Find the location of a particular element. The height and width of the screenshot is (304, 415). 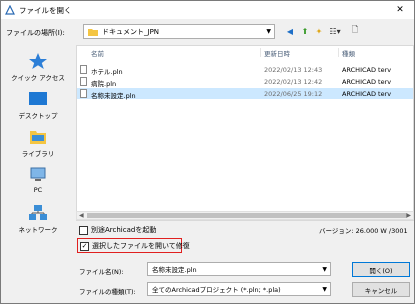

column-header-name: 名前 is located at coordinates (97, 53).